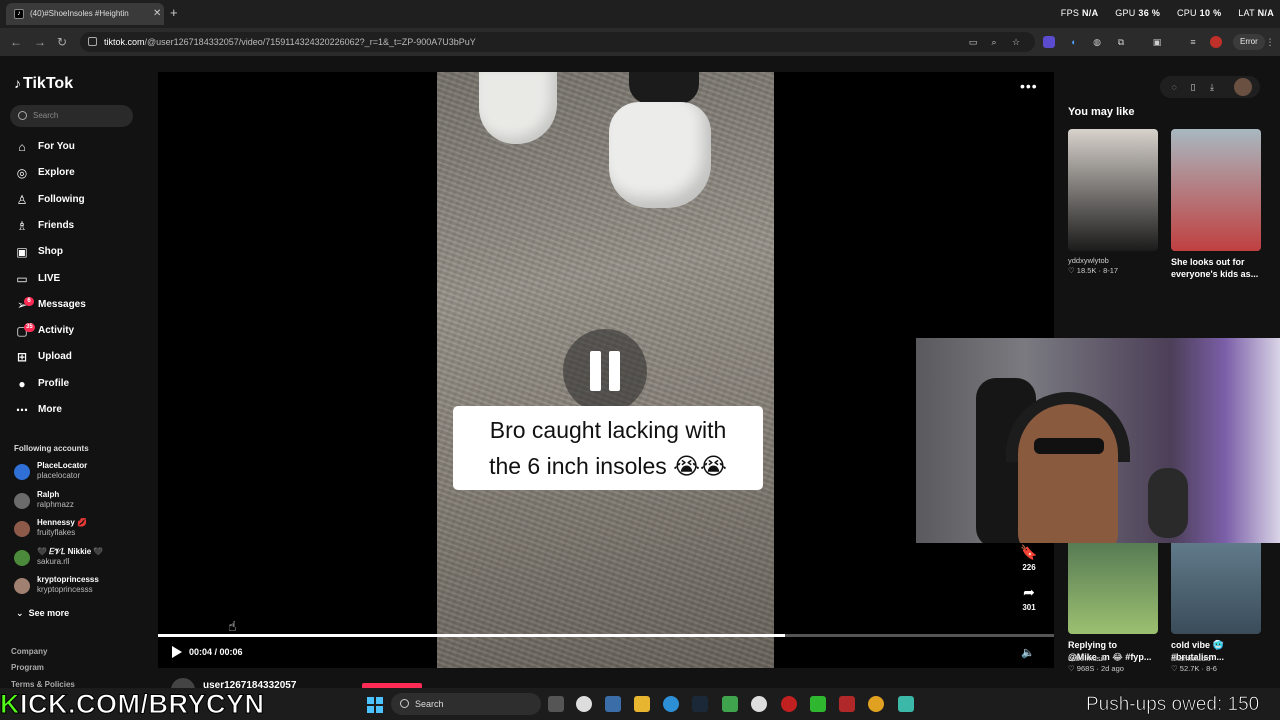 This screenshot has width=1280, height=720. Describe the element at coordinates (79, 252) in the screenshot. I see `sidebar-item-shop: ▣ Shop` at that location.